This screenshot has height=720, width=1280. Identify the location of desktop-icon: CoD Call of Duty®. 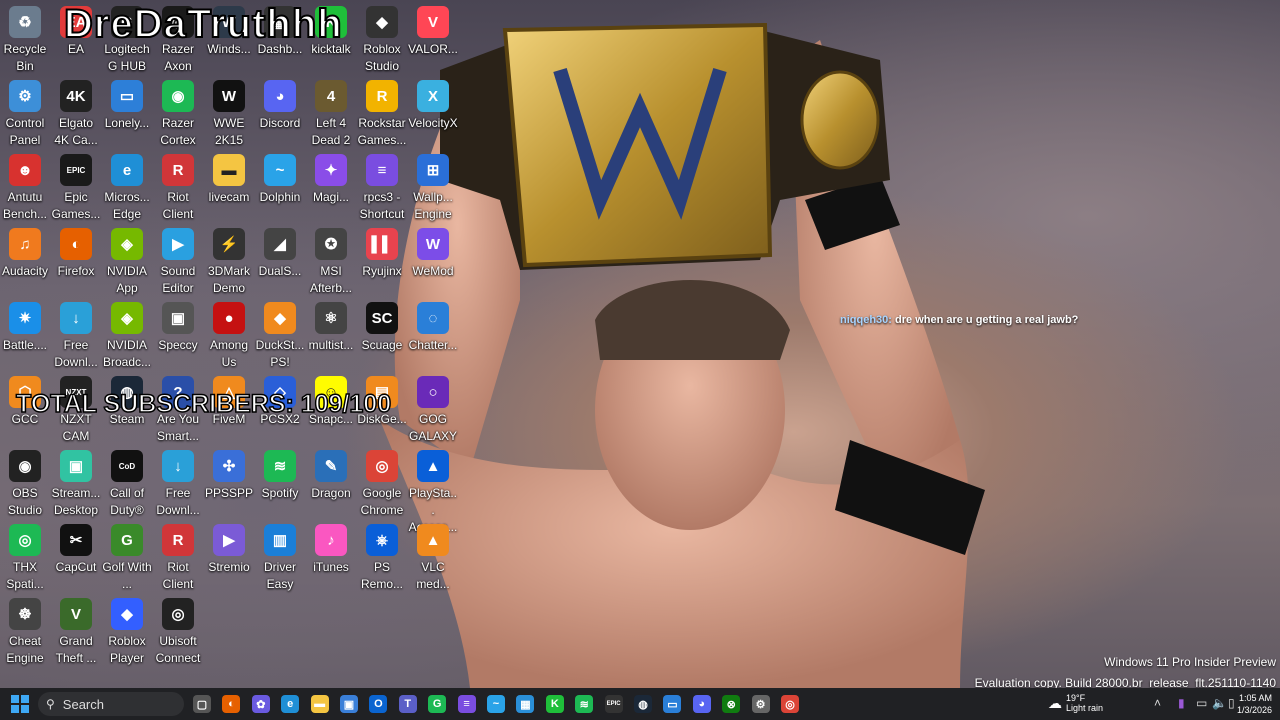
(127, 482).